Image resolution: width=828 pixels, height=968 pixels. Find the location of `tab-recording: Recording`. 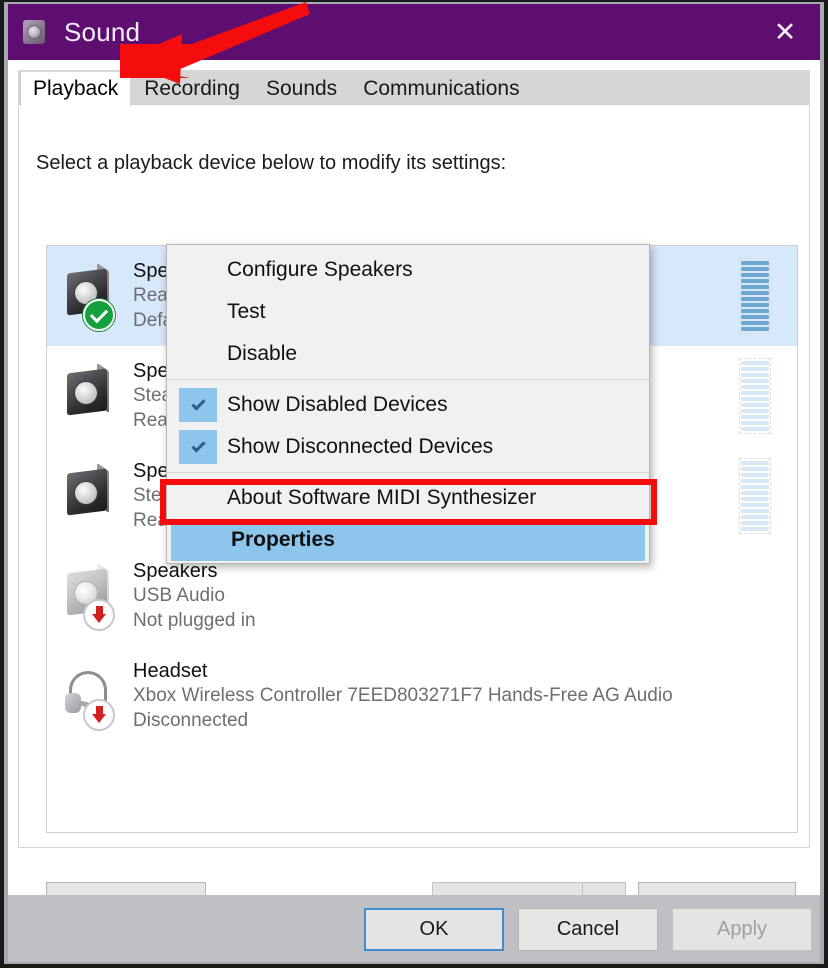

tab-recording: Recording is located at coordinates (192, 89).